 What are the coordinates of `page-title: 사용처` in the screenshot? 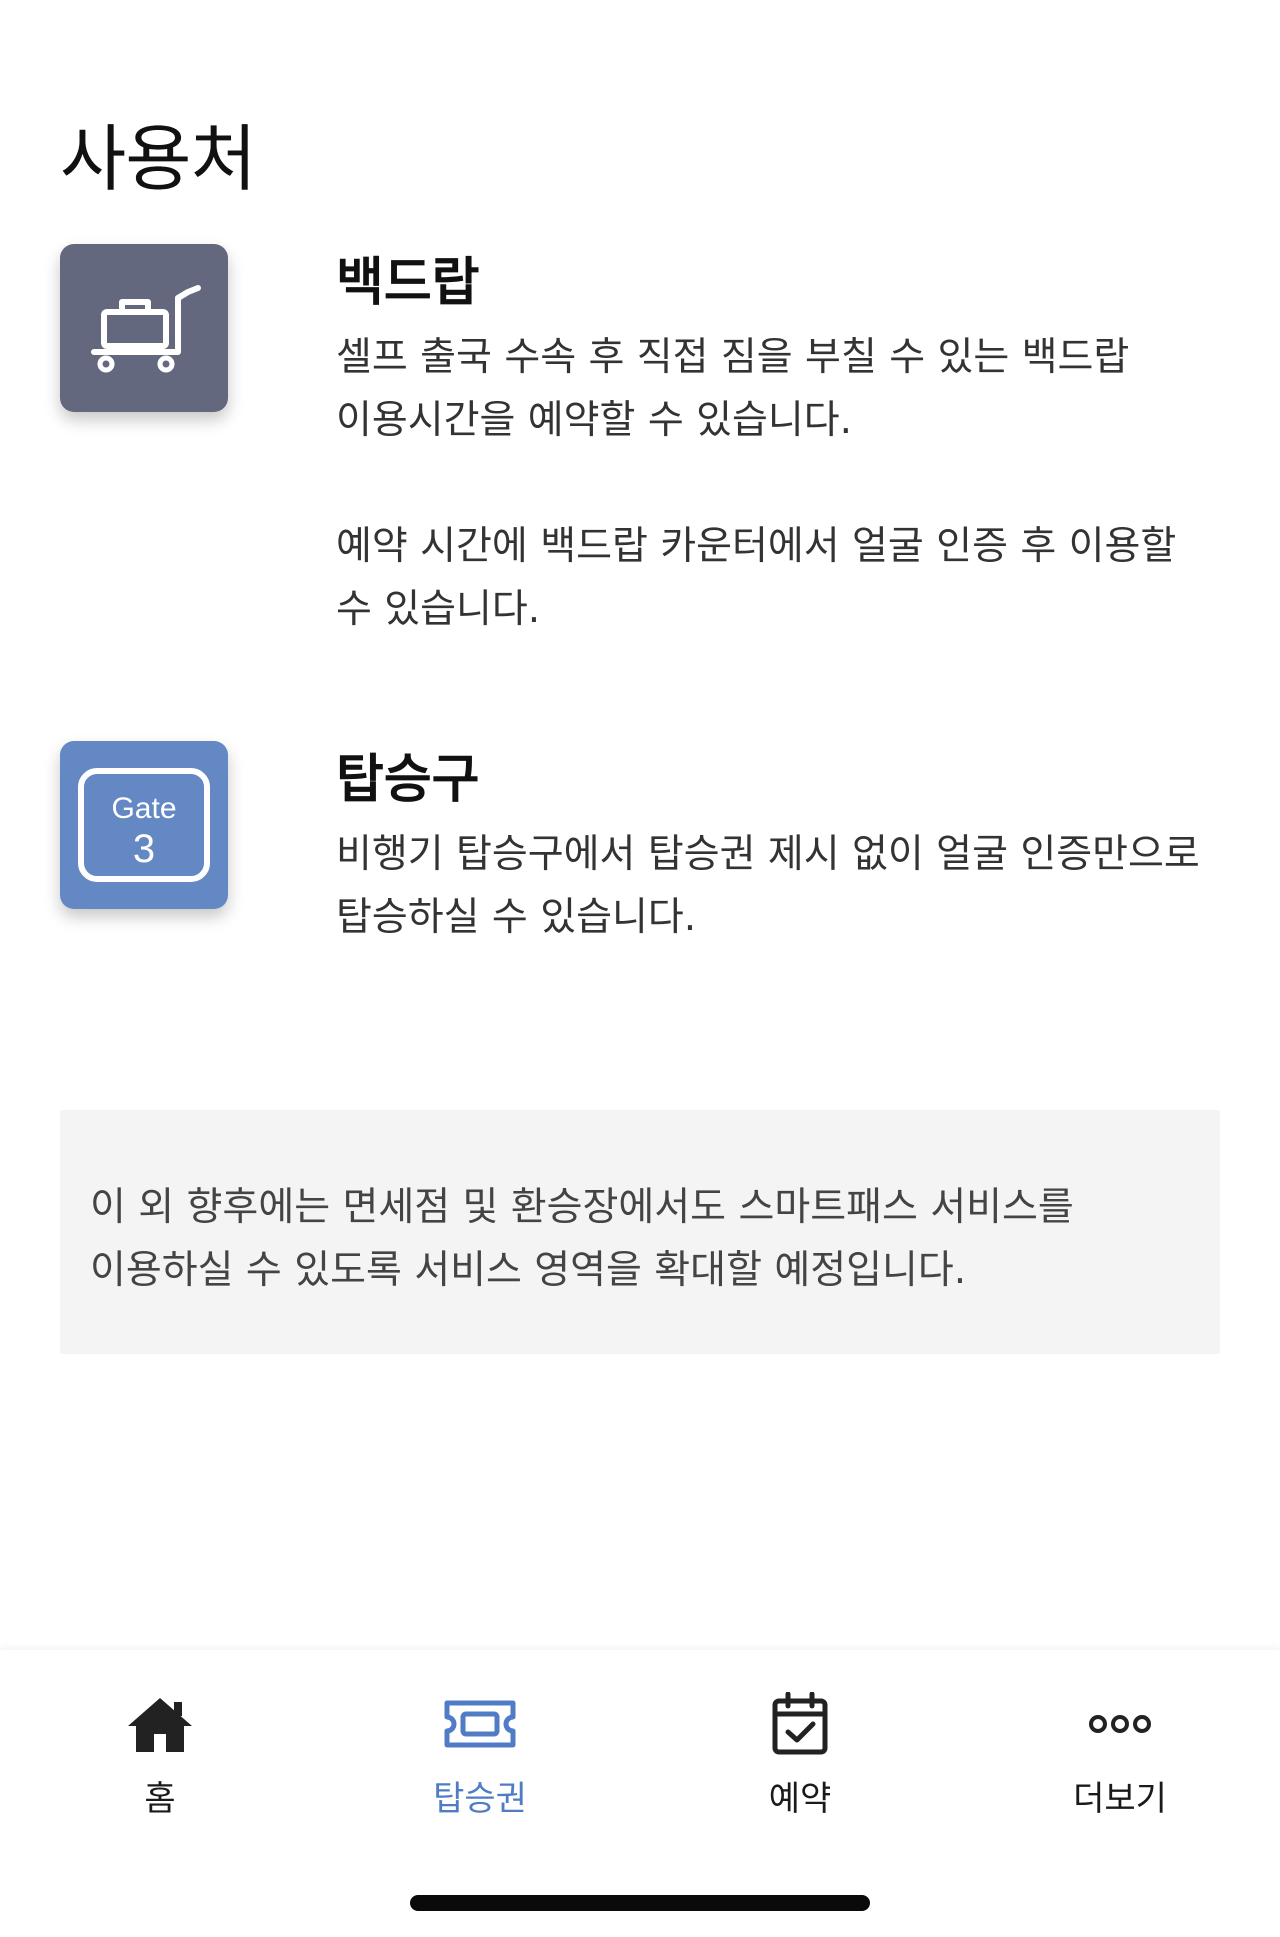 It's located at (158, 159).